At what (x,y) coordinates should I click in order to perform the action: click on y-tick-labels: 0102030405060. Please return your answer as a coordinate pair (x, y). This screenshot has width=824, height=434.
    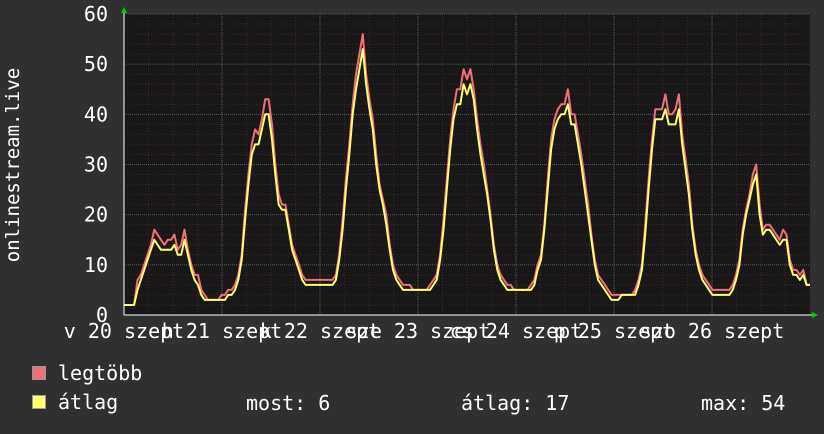
    Looking at the image, I should click on (96, 164).